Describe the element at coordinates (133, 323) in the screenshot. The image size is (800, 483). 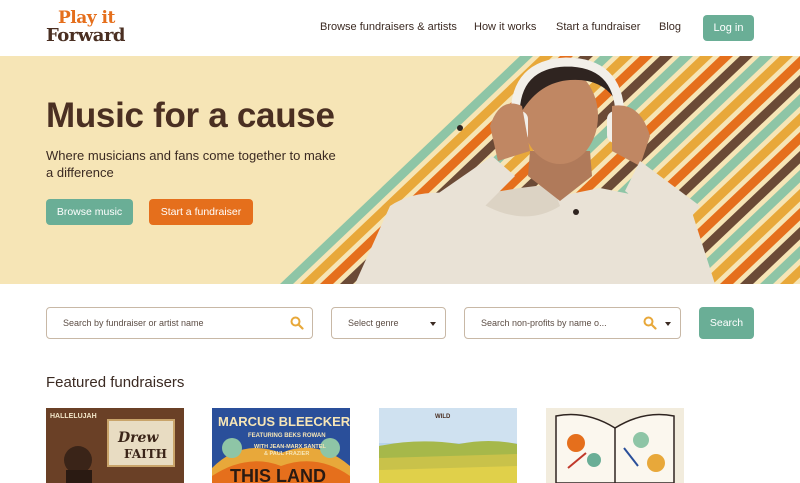
I see `fundraiser-search-placeholder: Search by fundraiser or artist name` at that location.